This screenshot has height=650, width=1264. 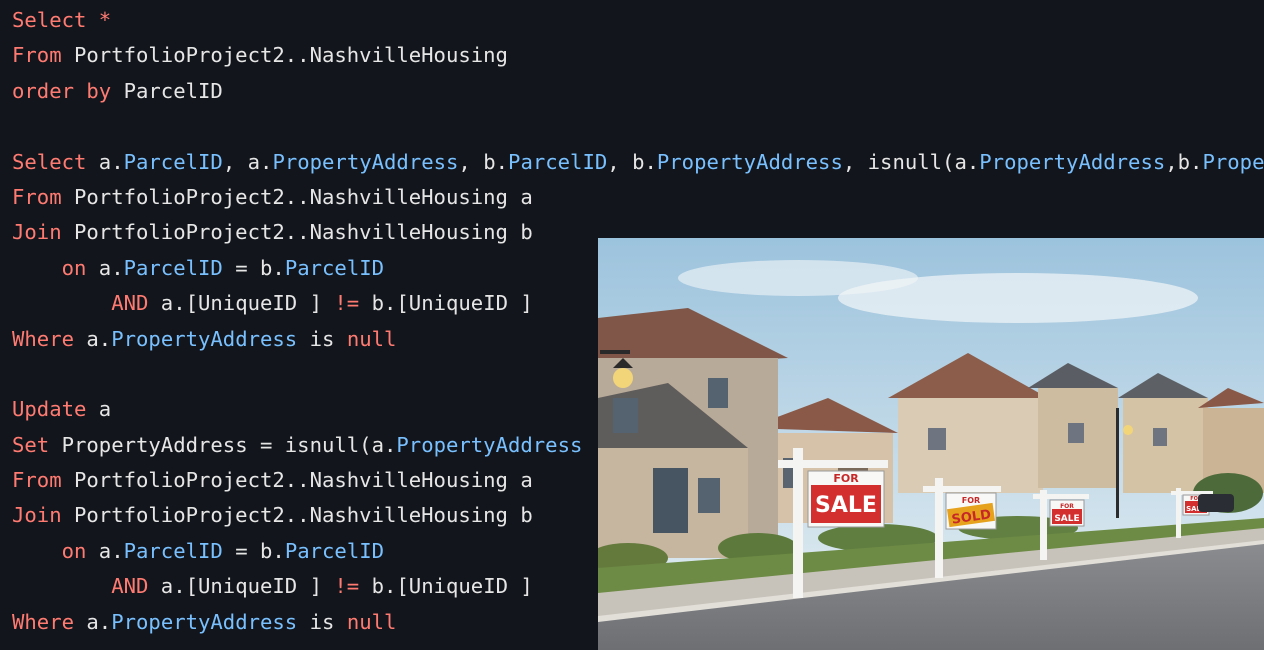 I want to click on code-token: *, so click(x=105, y=20).